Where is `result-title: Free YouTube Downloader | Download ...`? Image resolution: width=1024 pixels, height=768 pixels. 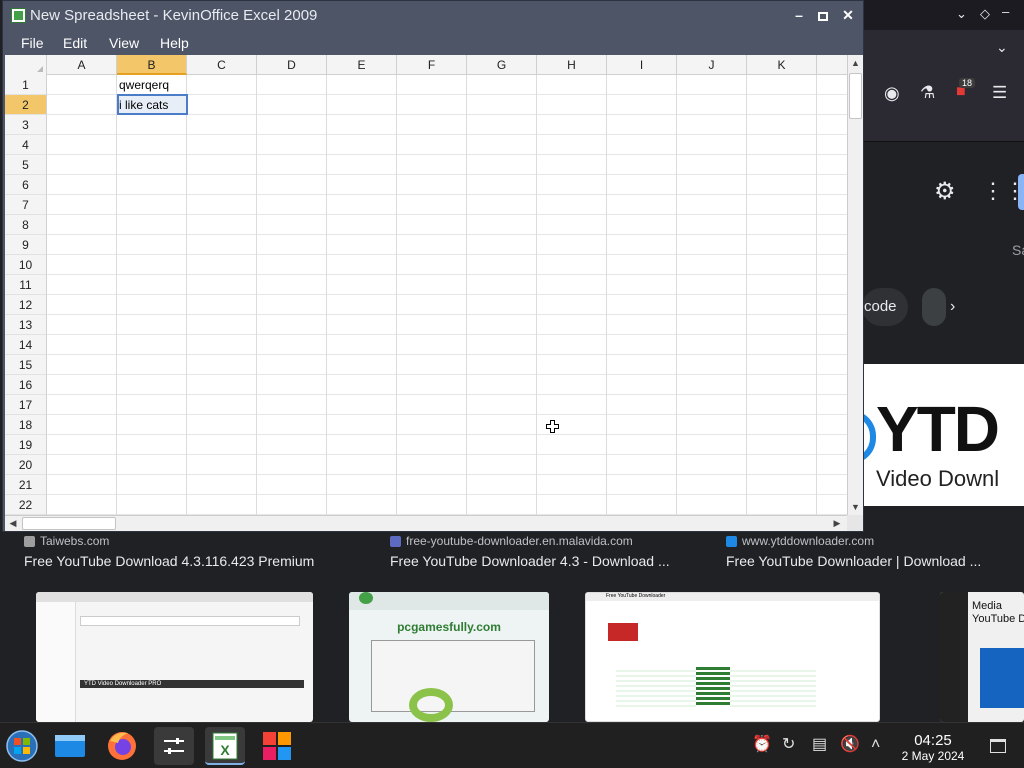 result-title: Free YouTube Downloader | Download ... is located at coordinates (853, 561).